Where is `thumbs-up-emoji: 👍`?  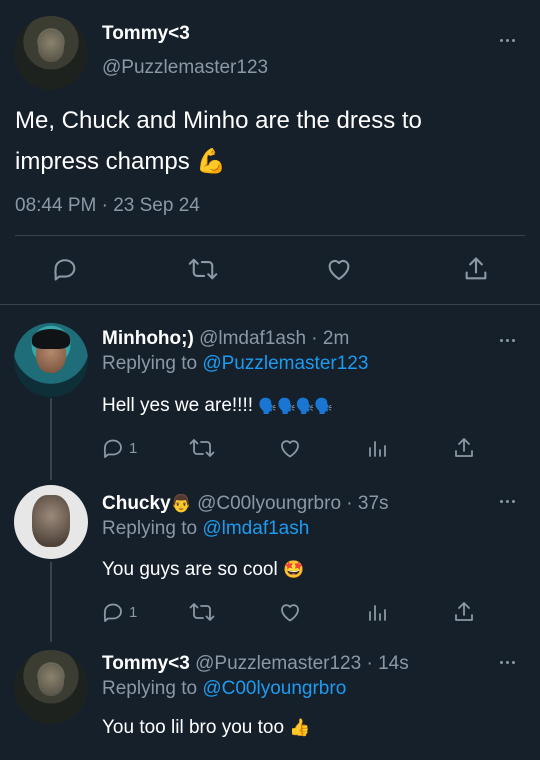
thumbs-up-emoji: 👍 is located at coordinates (300, 728).